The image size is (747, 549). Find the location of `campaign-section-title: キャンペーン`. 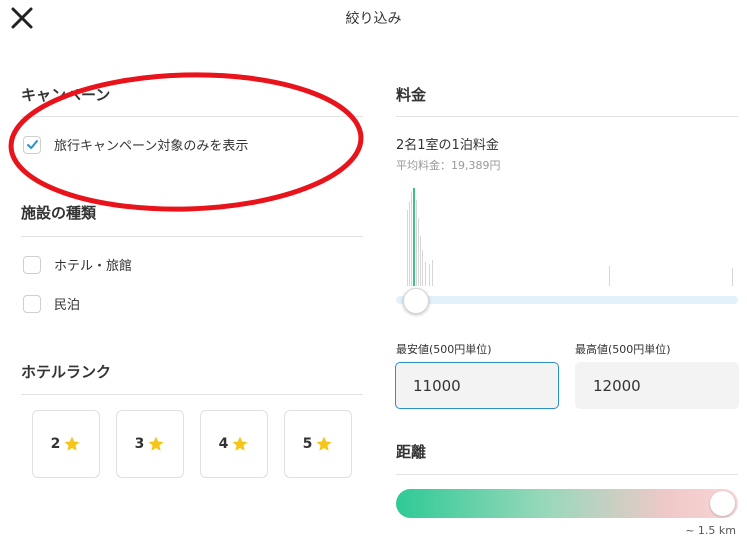

campaign-section-title: キャンペーン is located at coordinates (66, 95).